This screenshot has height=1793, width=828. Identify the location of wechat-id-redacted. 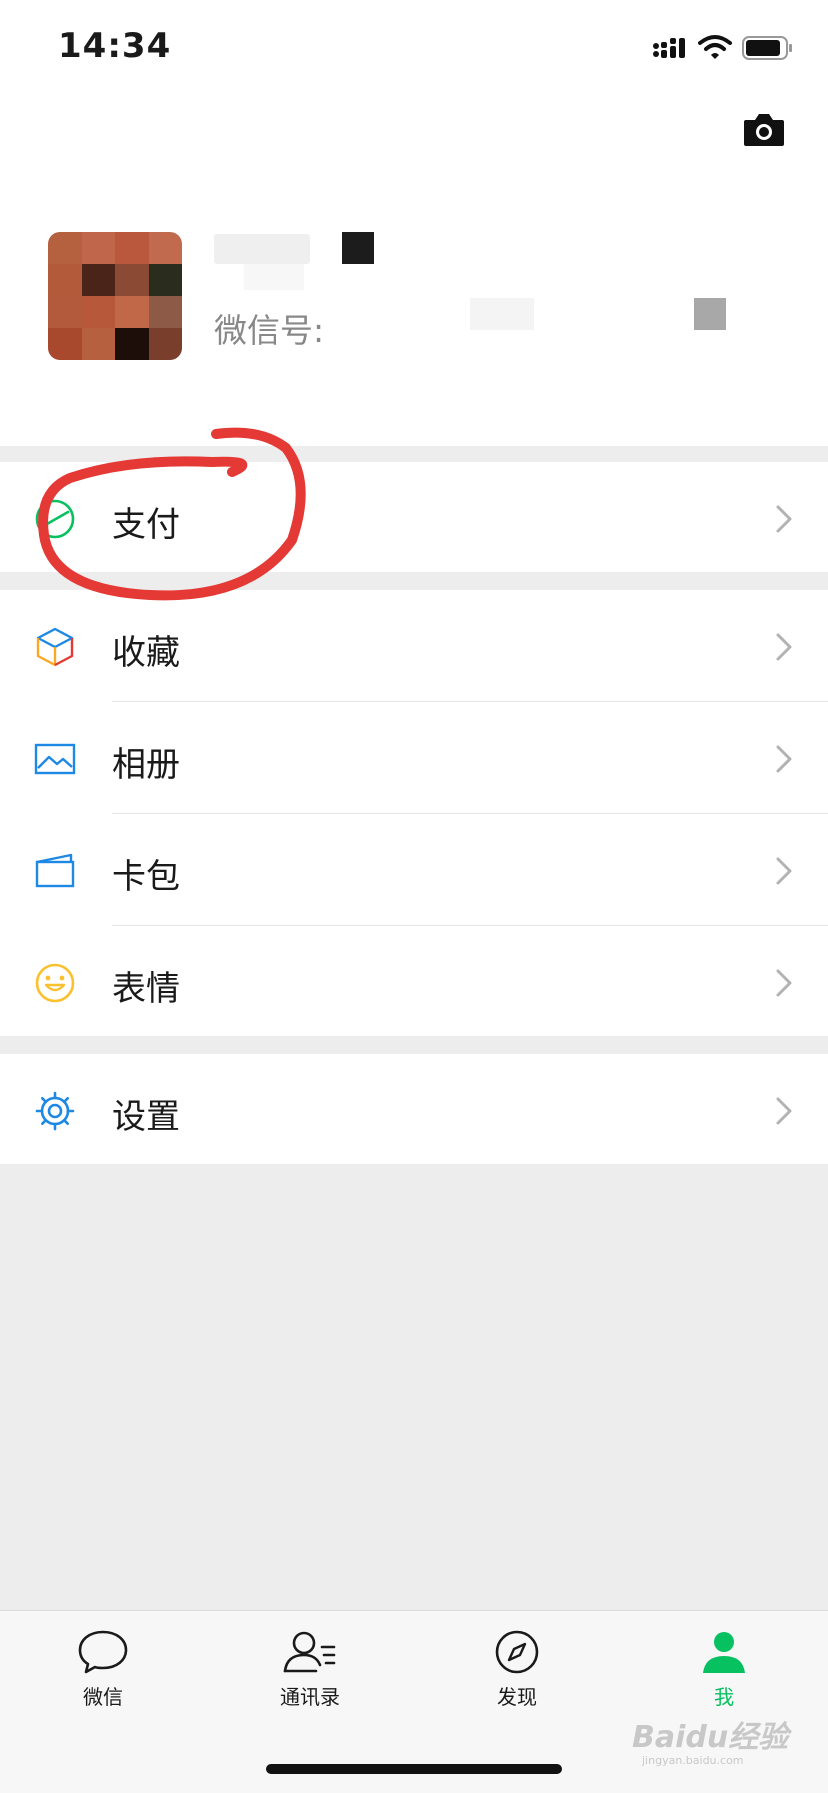
(502, 314).